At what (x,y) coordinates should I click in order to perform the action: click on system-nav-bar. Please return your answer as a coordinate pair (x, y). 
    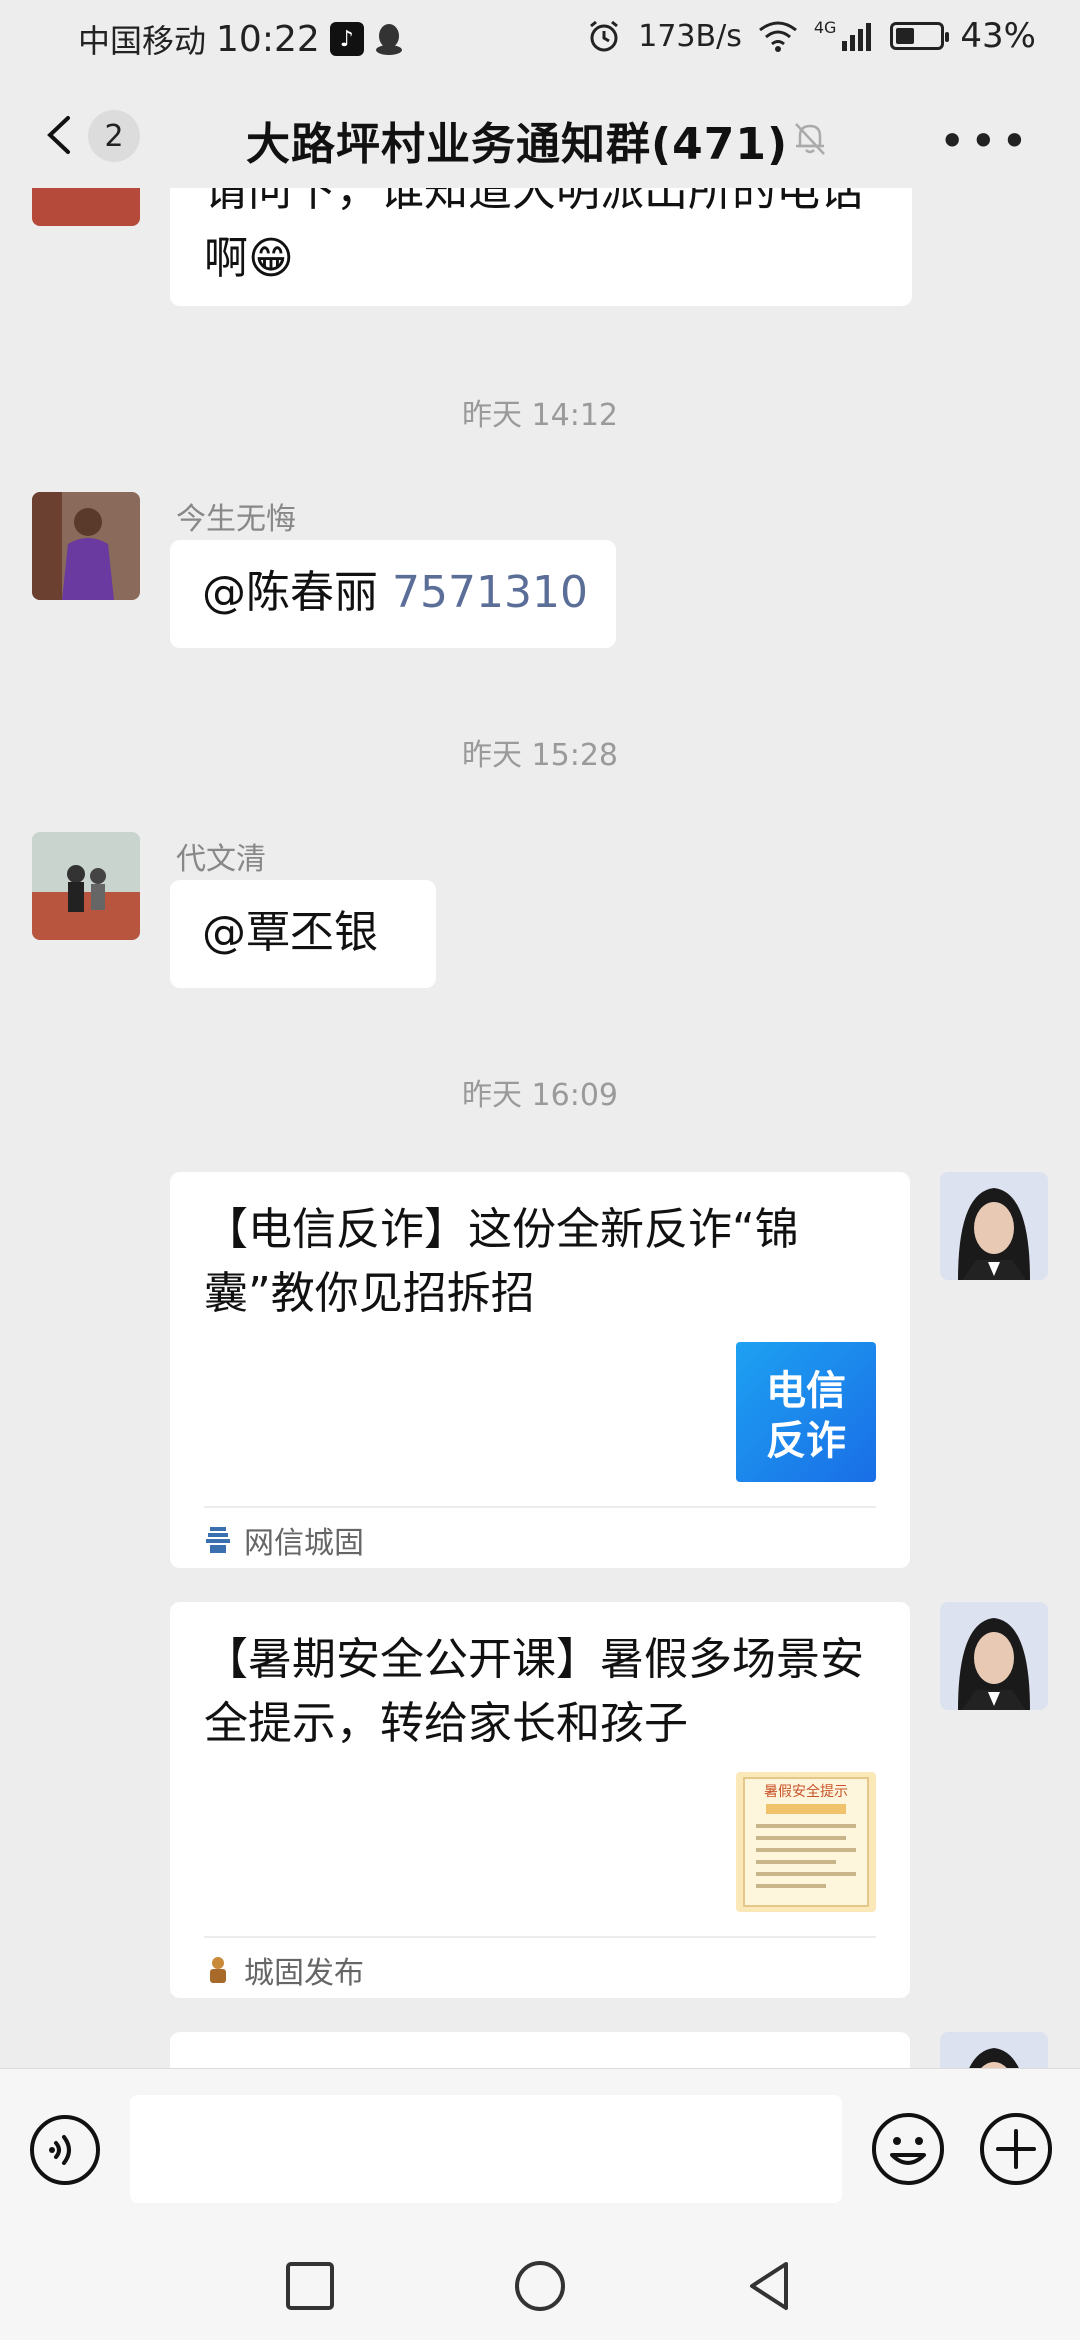
    Looking at the image, I should click on (540, 2284).